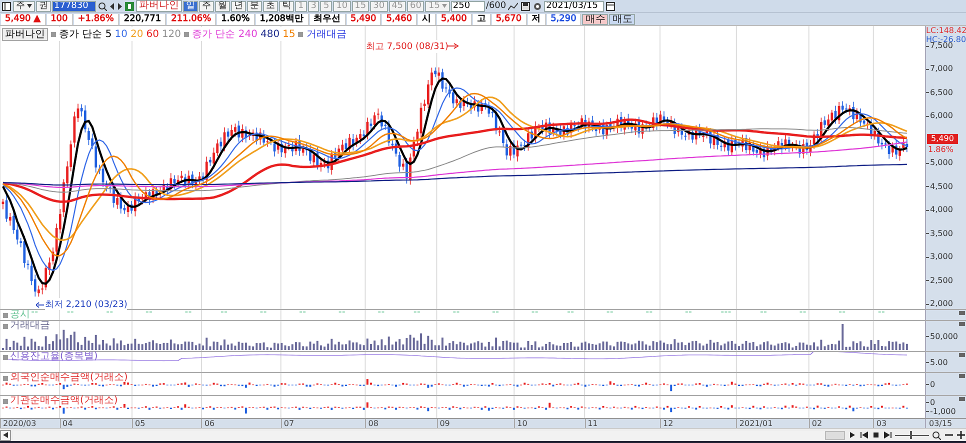  I want to click on hc-label: HC:-26.80, so click(946, 39).